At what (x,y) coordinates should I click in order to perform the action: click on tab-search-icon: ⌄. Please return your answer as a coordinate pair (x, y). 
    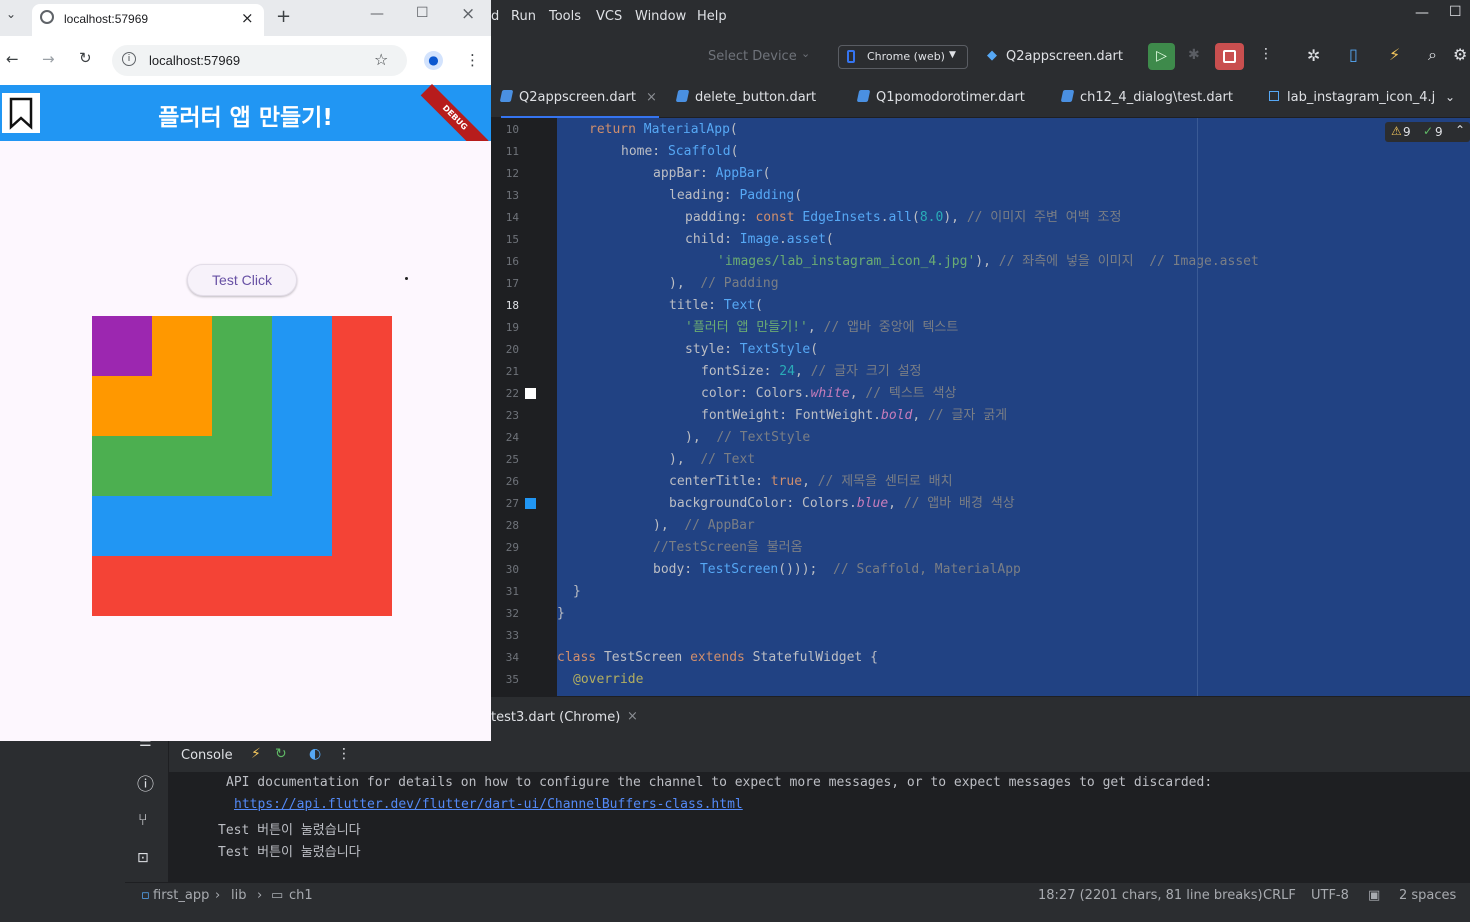
    Looking at the image, I should click on (11, 14).